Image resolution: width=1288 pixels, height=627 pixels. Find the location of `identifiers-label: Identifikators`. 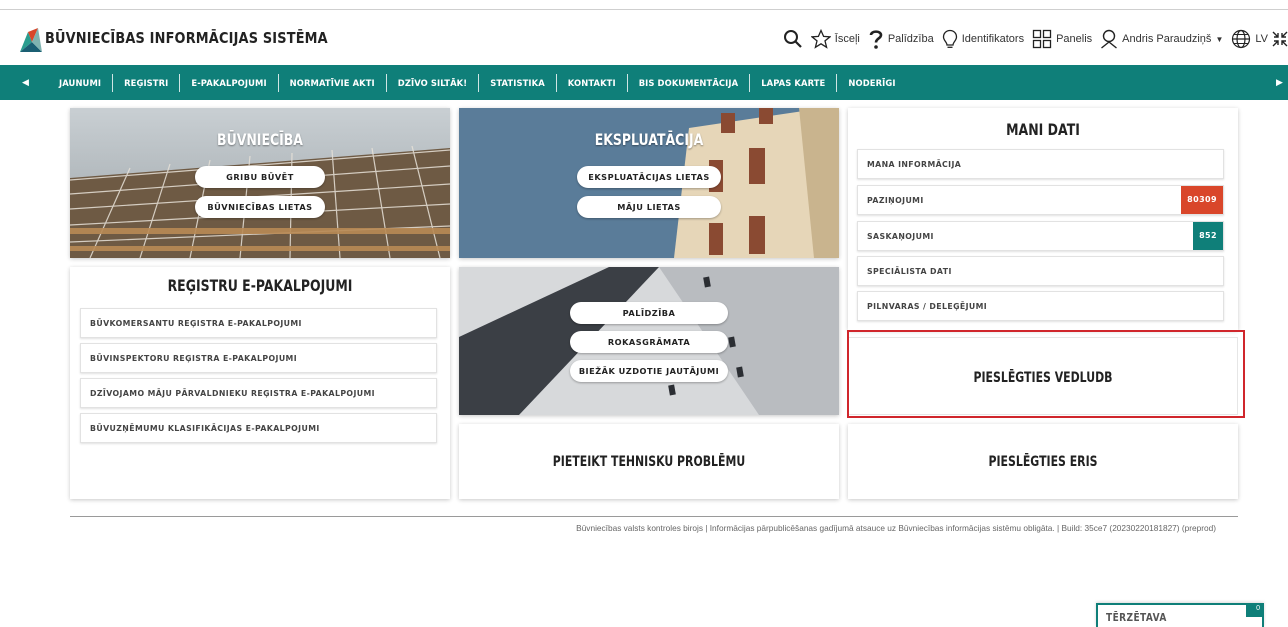

identifiers-label: Identifikators is located at coordinates (993, 39).